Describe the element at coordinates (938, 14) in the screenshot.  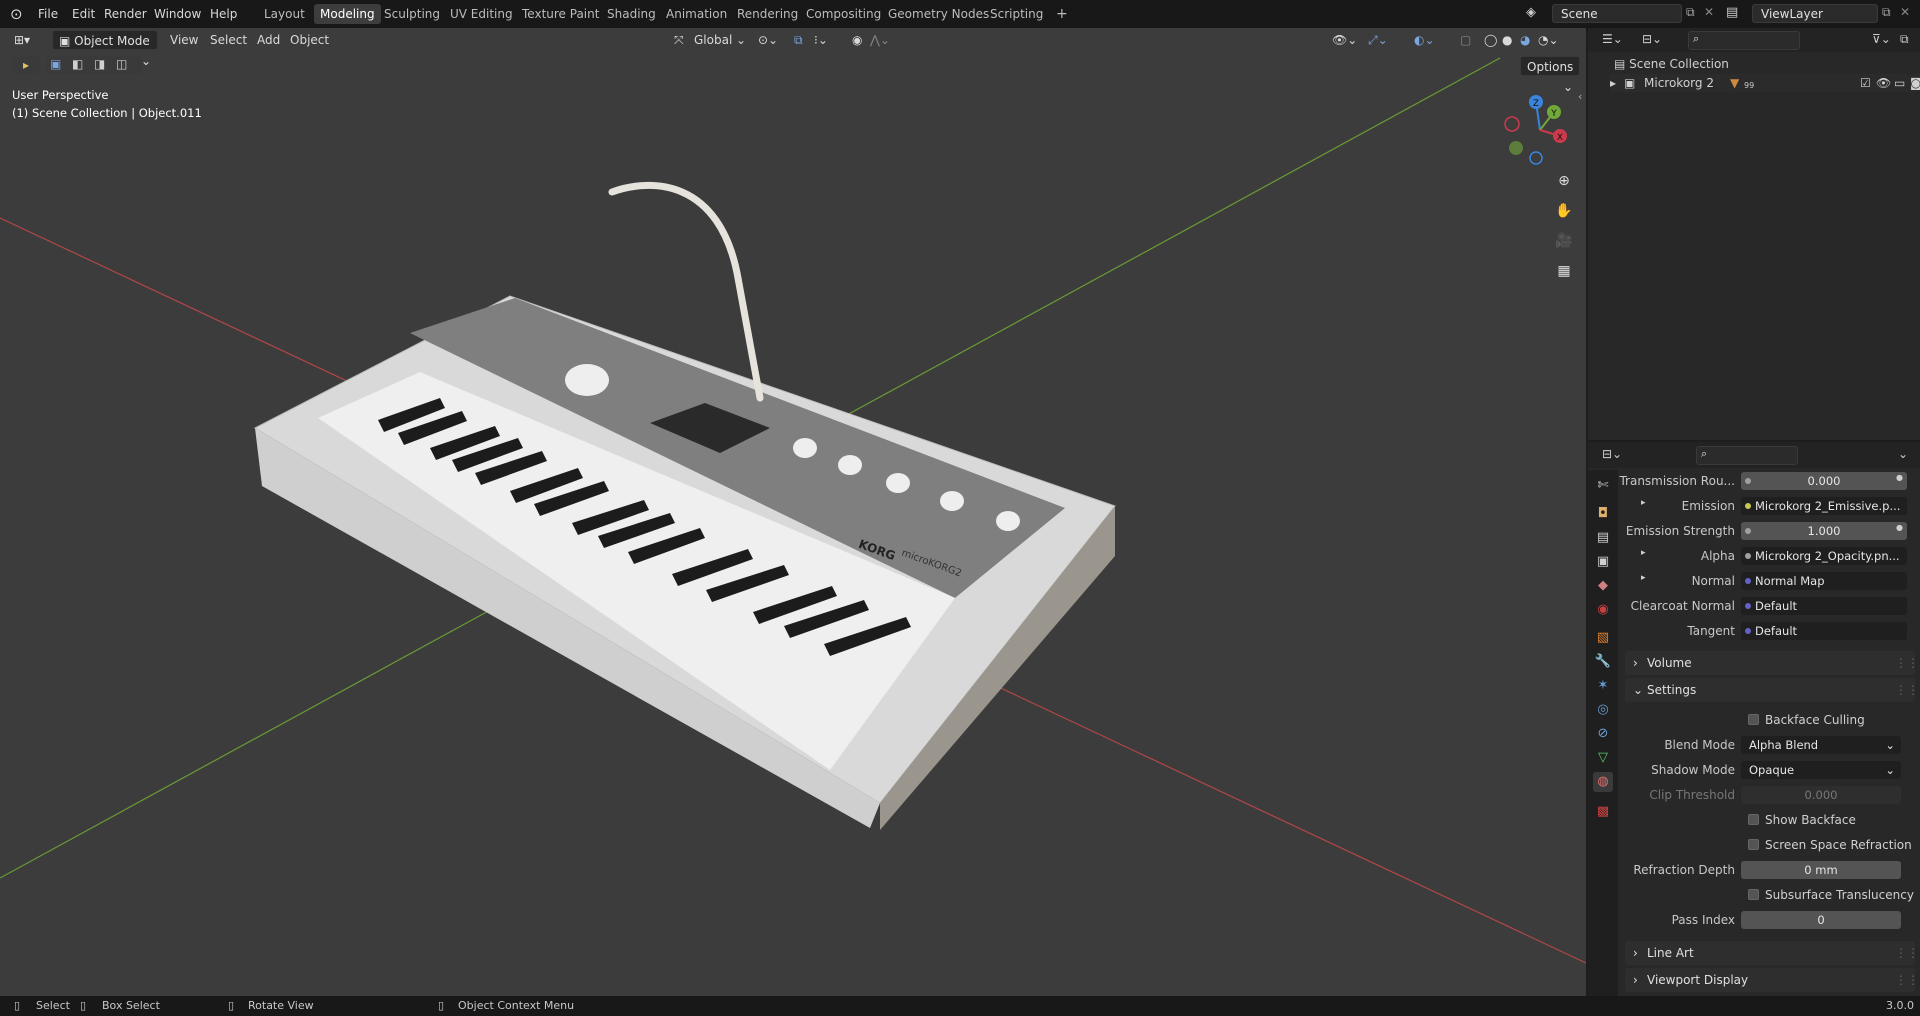
I see `tab-geometry-nodes: Geometry Nodes` at that location.